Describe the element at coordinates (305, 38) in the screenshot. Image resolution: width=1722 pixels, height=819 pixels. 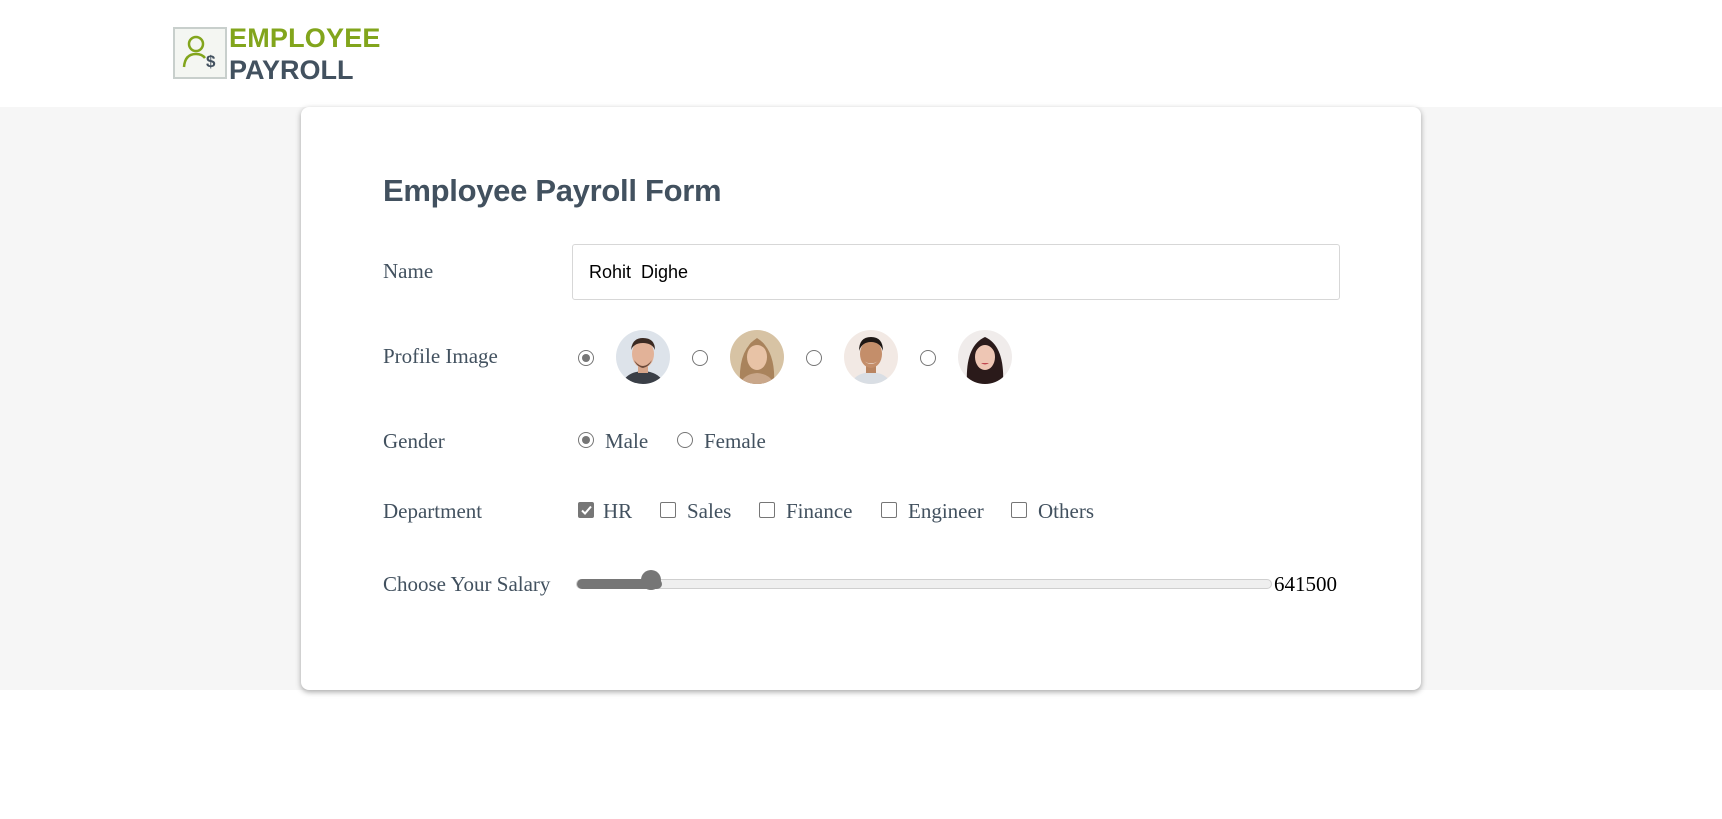
I see `logo-line1: EMPLOYEE` at that location.